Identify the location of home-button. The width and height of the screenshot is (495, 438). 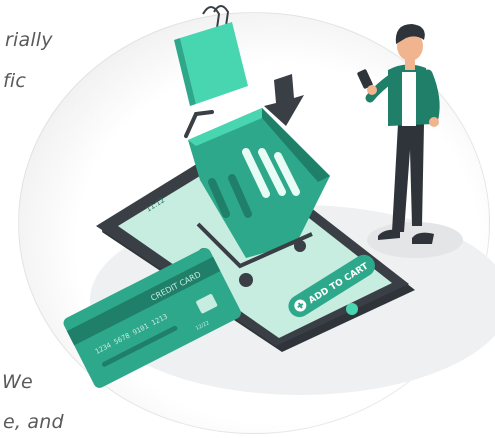
(352, 309).